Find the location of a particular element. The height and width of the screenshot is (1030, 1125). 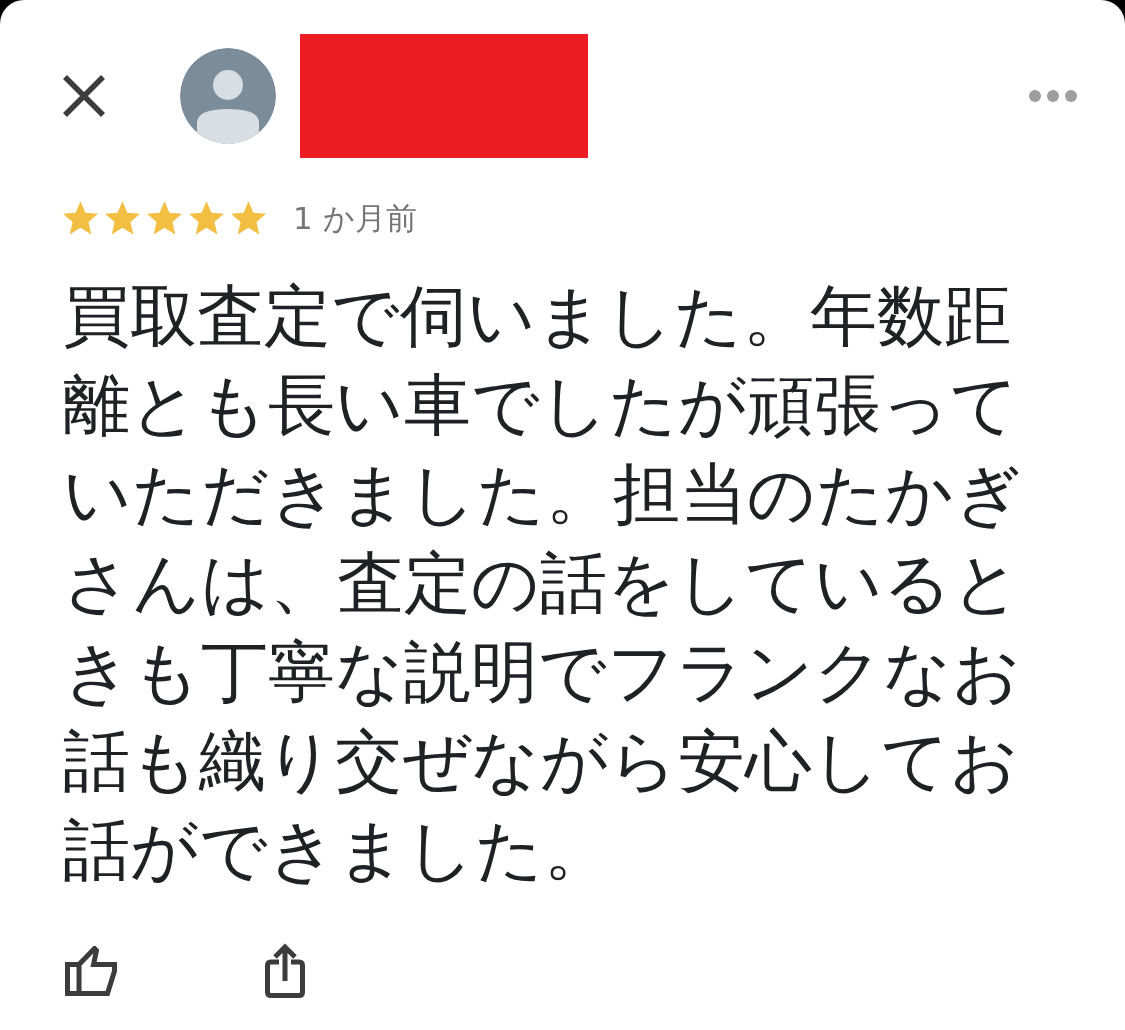

avatar-icon is located at coordinates (228, 96).